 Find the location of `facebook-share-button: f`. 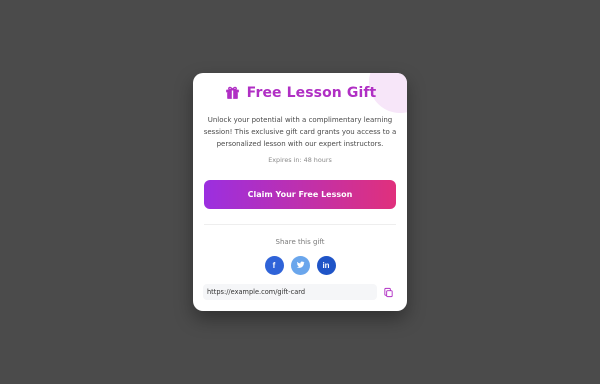

facebook-share-button: f is located at coordinates (274, 265).